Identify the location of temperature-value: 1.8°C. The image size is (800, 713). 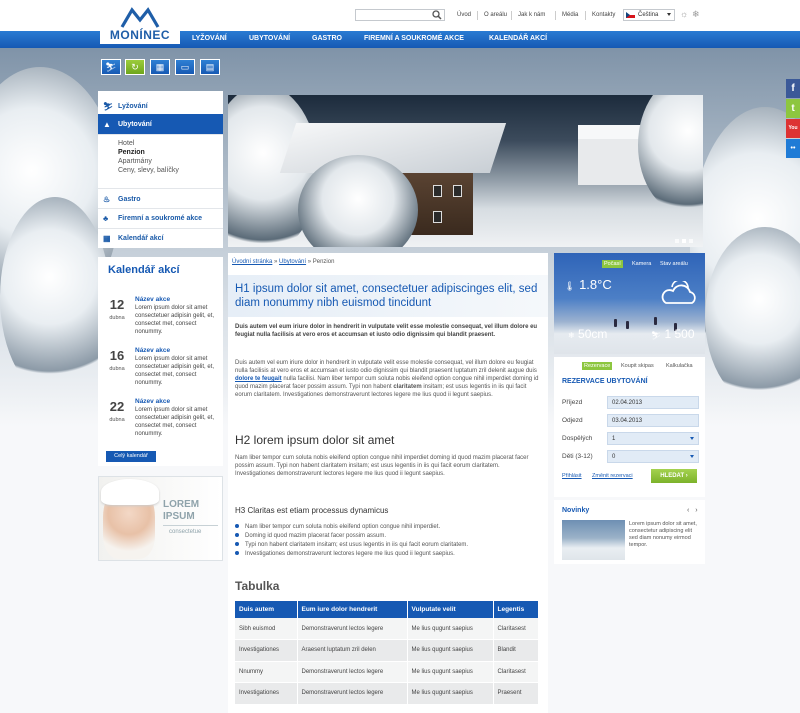
(595, 284).